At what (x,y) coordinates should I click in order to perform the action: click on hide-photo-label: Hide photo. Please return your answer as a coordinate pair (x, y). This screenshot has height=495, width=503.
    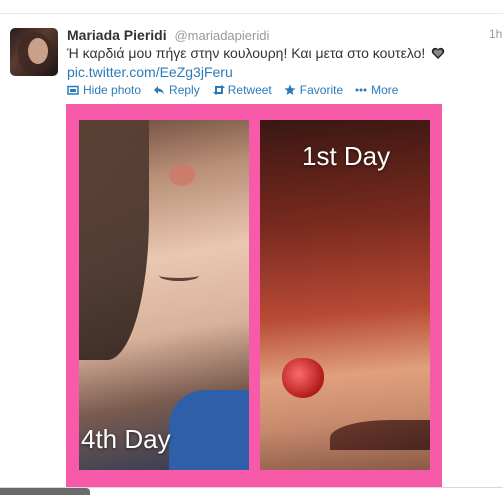
    Looking at the image, I should click on (112, 90).